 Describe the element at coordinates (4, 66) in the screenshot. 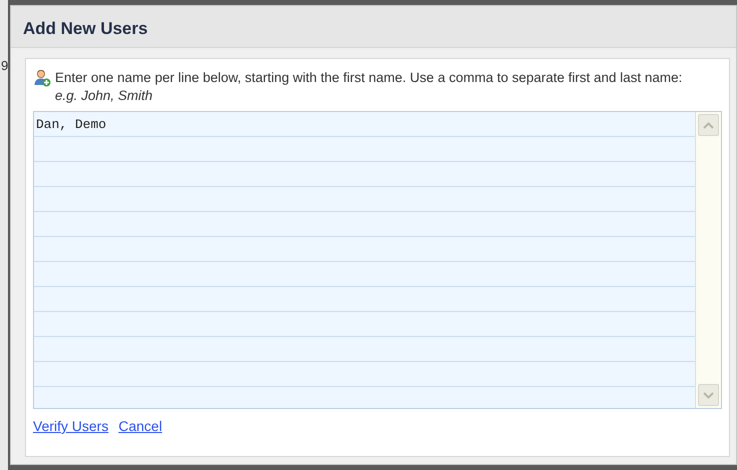

I see `background-text: 9` at that location.